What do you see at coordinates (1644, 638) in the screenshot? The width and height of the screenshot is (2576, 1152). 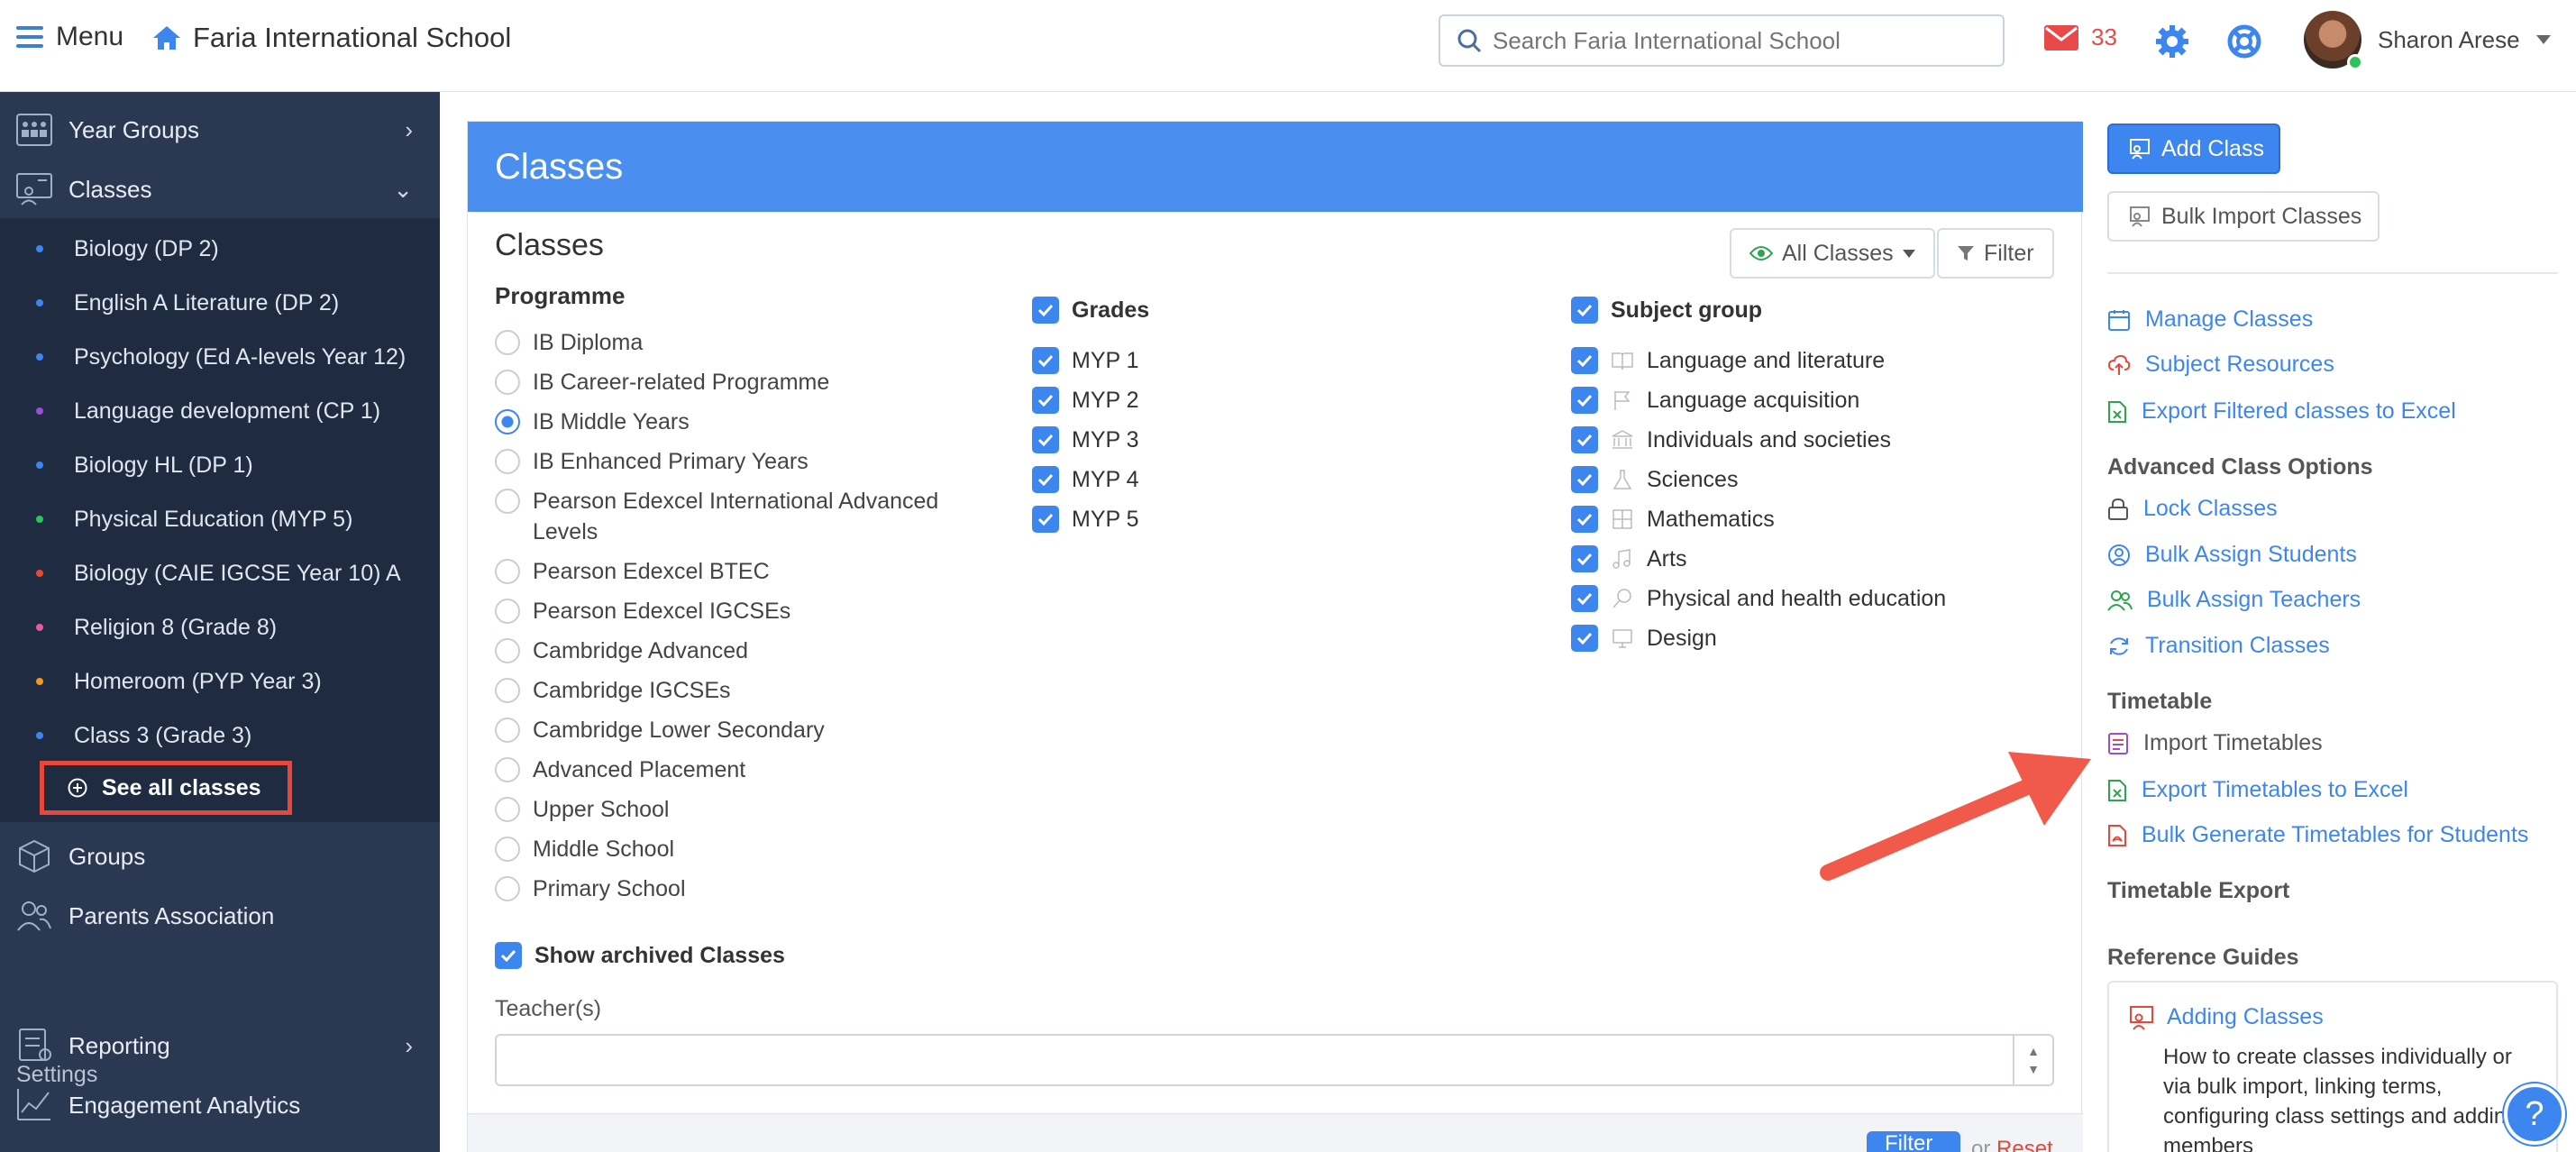 I see `subject-option: Design` at bounding box center [1644, 638].